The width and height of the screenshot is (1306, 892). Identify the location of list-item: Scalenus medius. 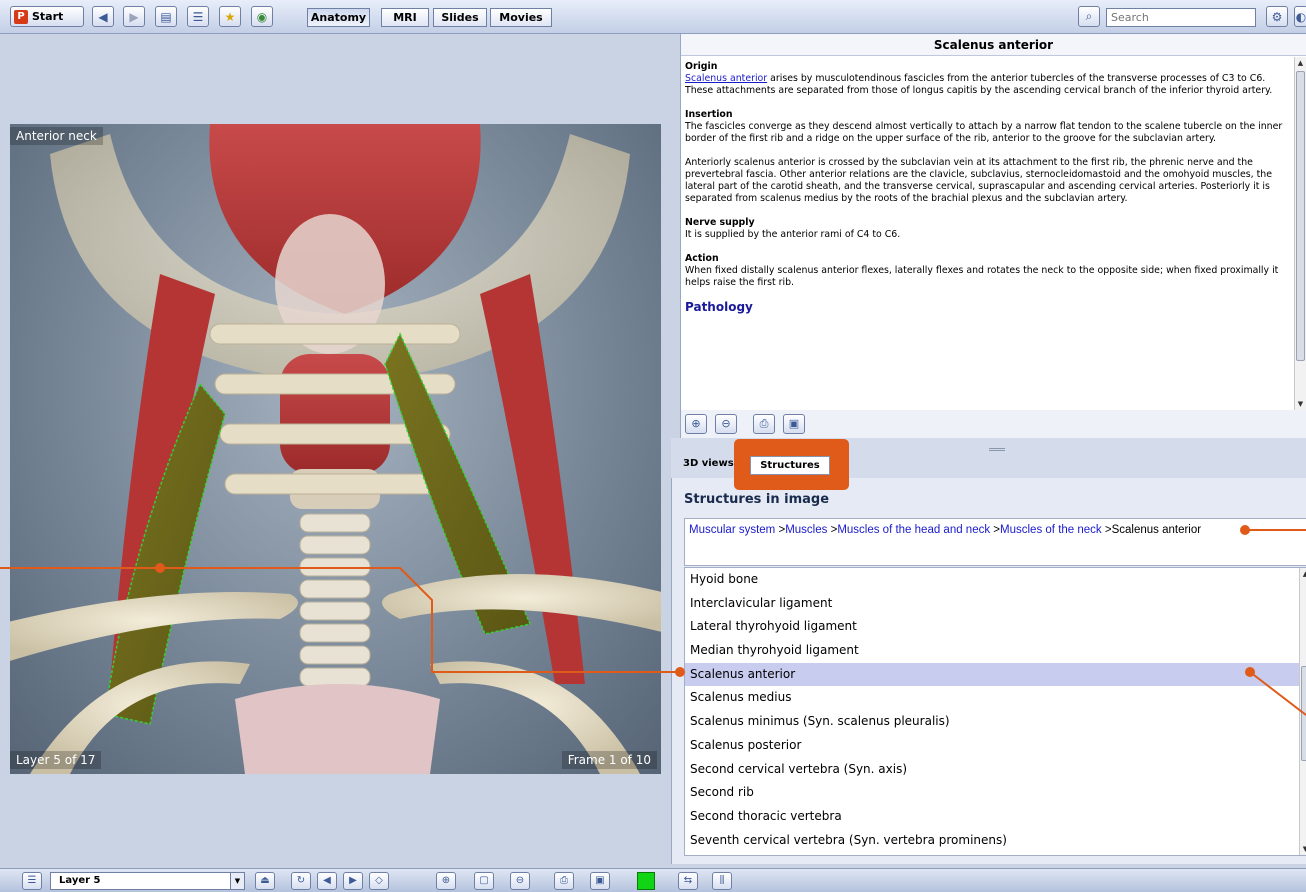
(995, 698).